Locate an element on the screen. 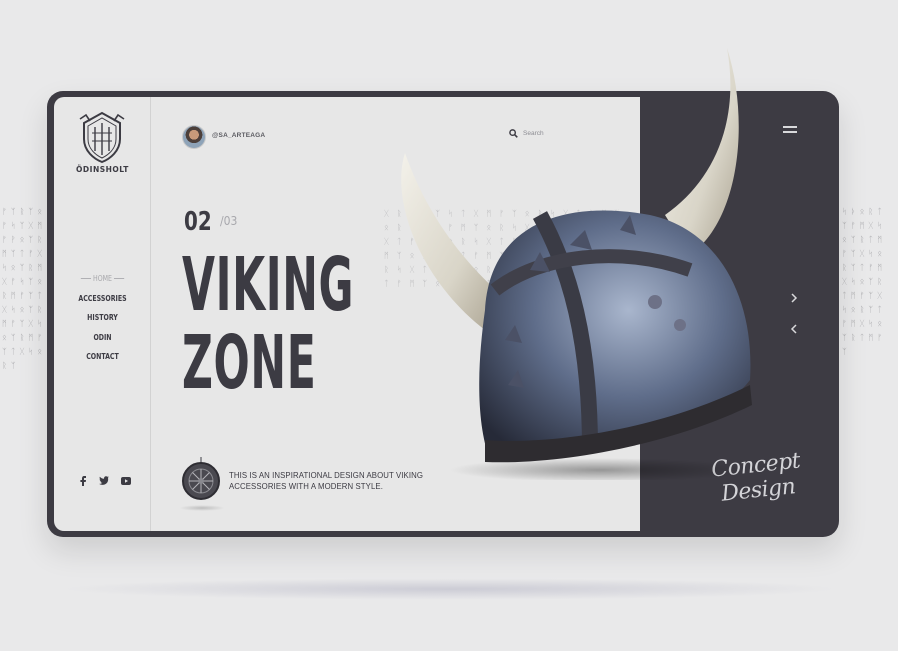  shield-logo-icon is located at coordinates (102, 137).